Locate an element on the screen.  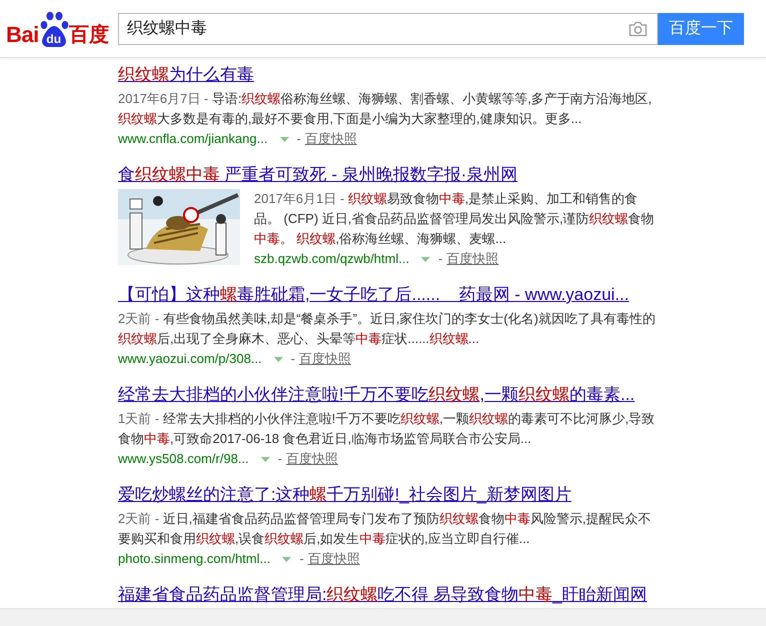
logo-text: du is located at coordinates (53, 39).